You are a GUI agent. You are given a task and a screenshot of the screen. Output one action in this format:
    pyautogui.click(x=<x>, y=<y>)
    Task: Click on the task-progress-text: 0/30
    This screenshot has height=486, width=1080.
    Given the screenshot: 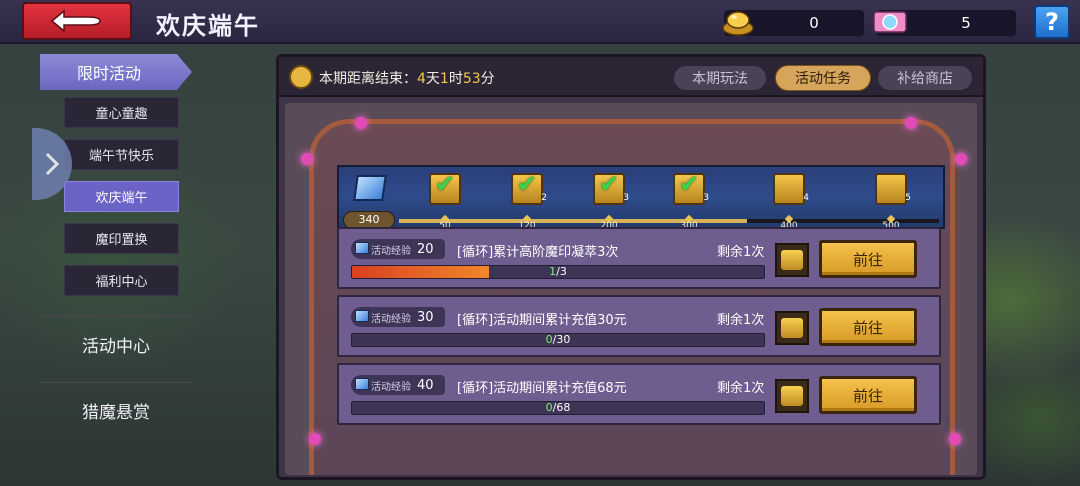 What is the action you would take?
    pyautogui.click(x=558, y=340)
    